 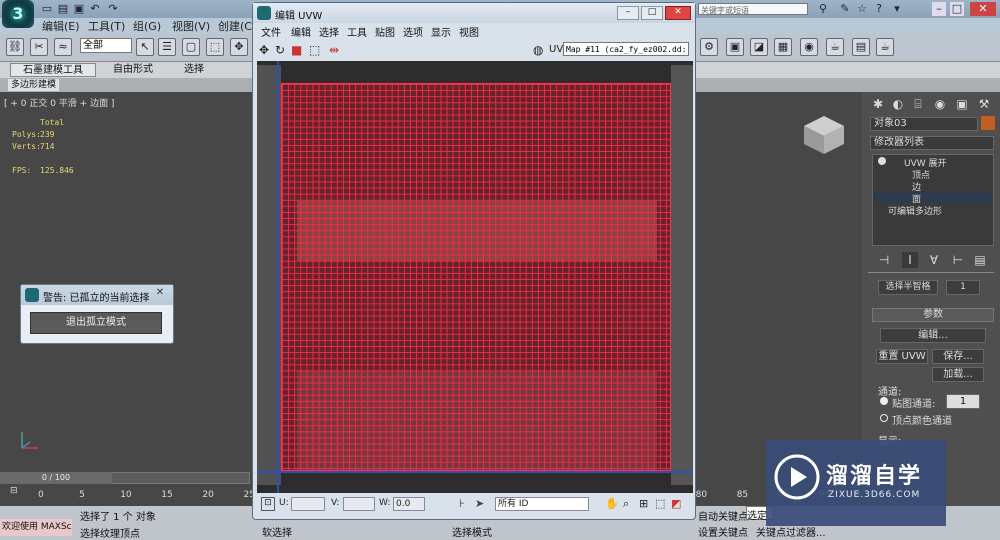 What do you see at coordinates (676, 503) in the screenshot?
I see `snap-icon: ◩` at bounding box center [676, 503].